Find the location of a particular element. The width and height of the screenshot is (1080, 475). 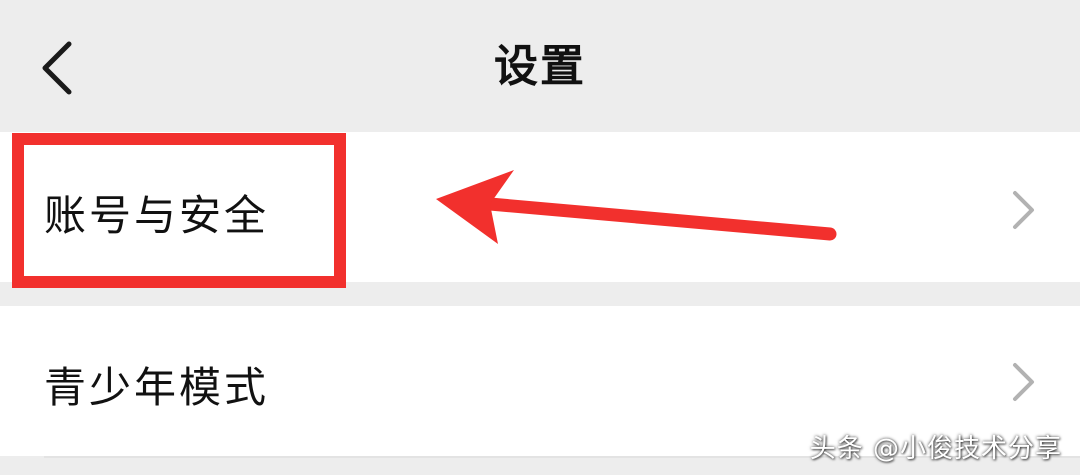

settings-item-label: 青少年模式 is located at coordinates (157, 387).